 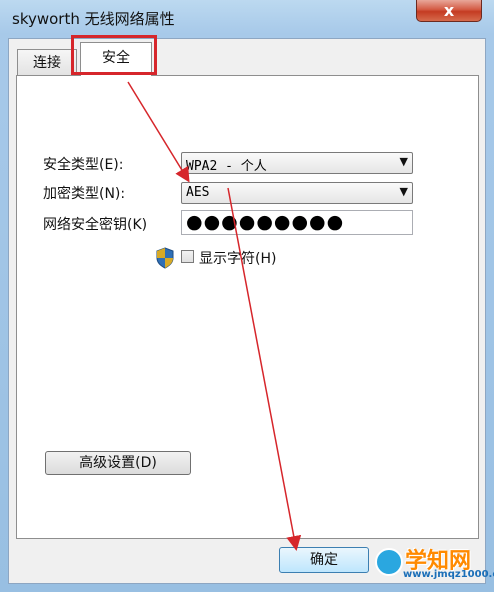 What do you see at coordinates (238, 259) in the screenshot?
I see `show-characters-label: 显示字符(H)` at bounding box center [238, 259].